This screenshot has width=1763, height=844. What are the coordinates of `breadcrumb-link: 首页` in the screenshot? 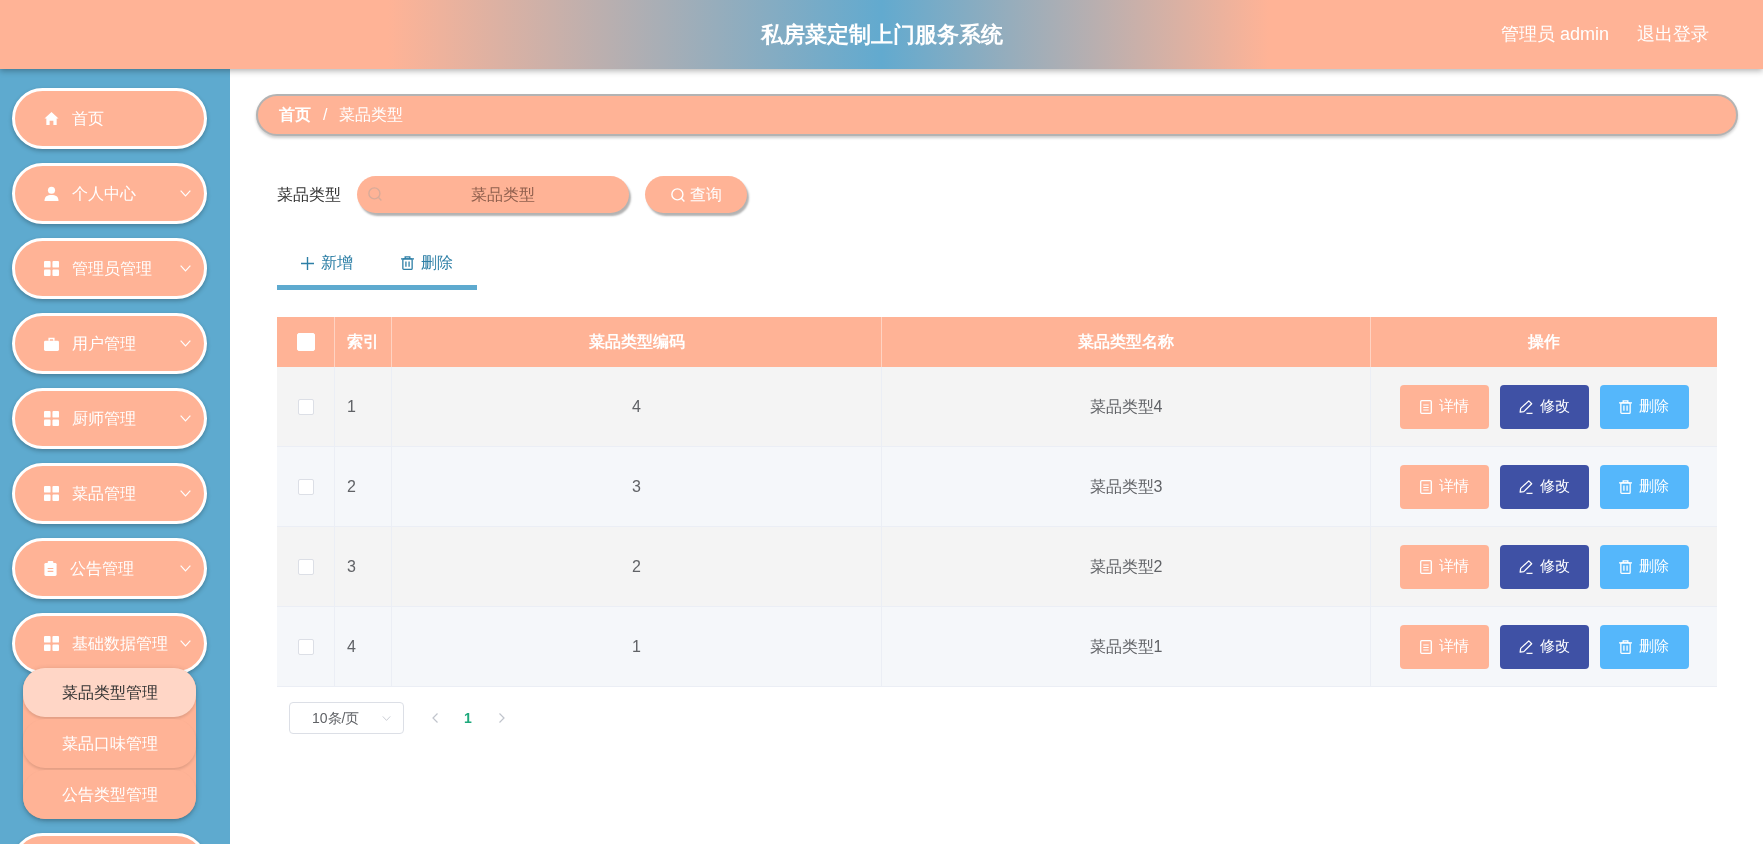 It's located at (295, 115).